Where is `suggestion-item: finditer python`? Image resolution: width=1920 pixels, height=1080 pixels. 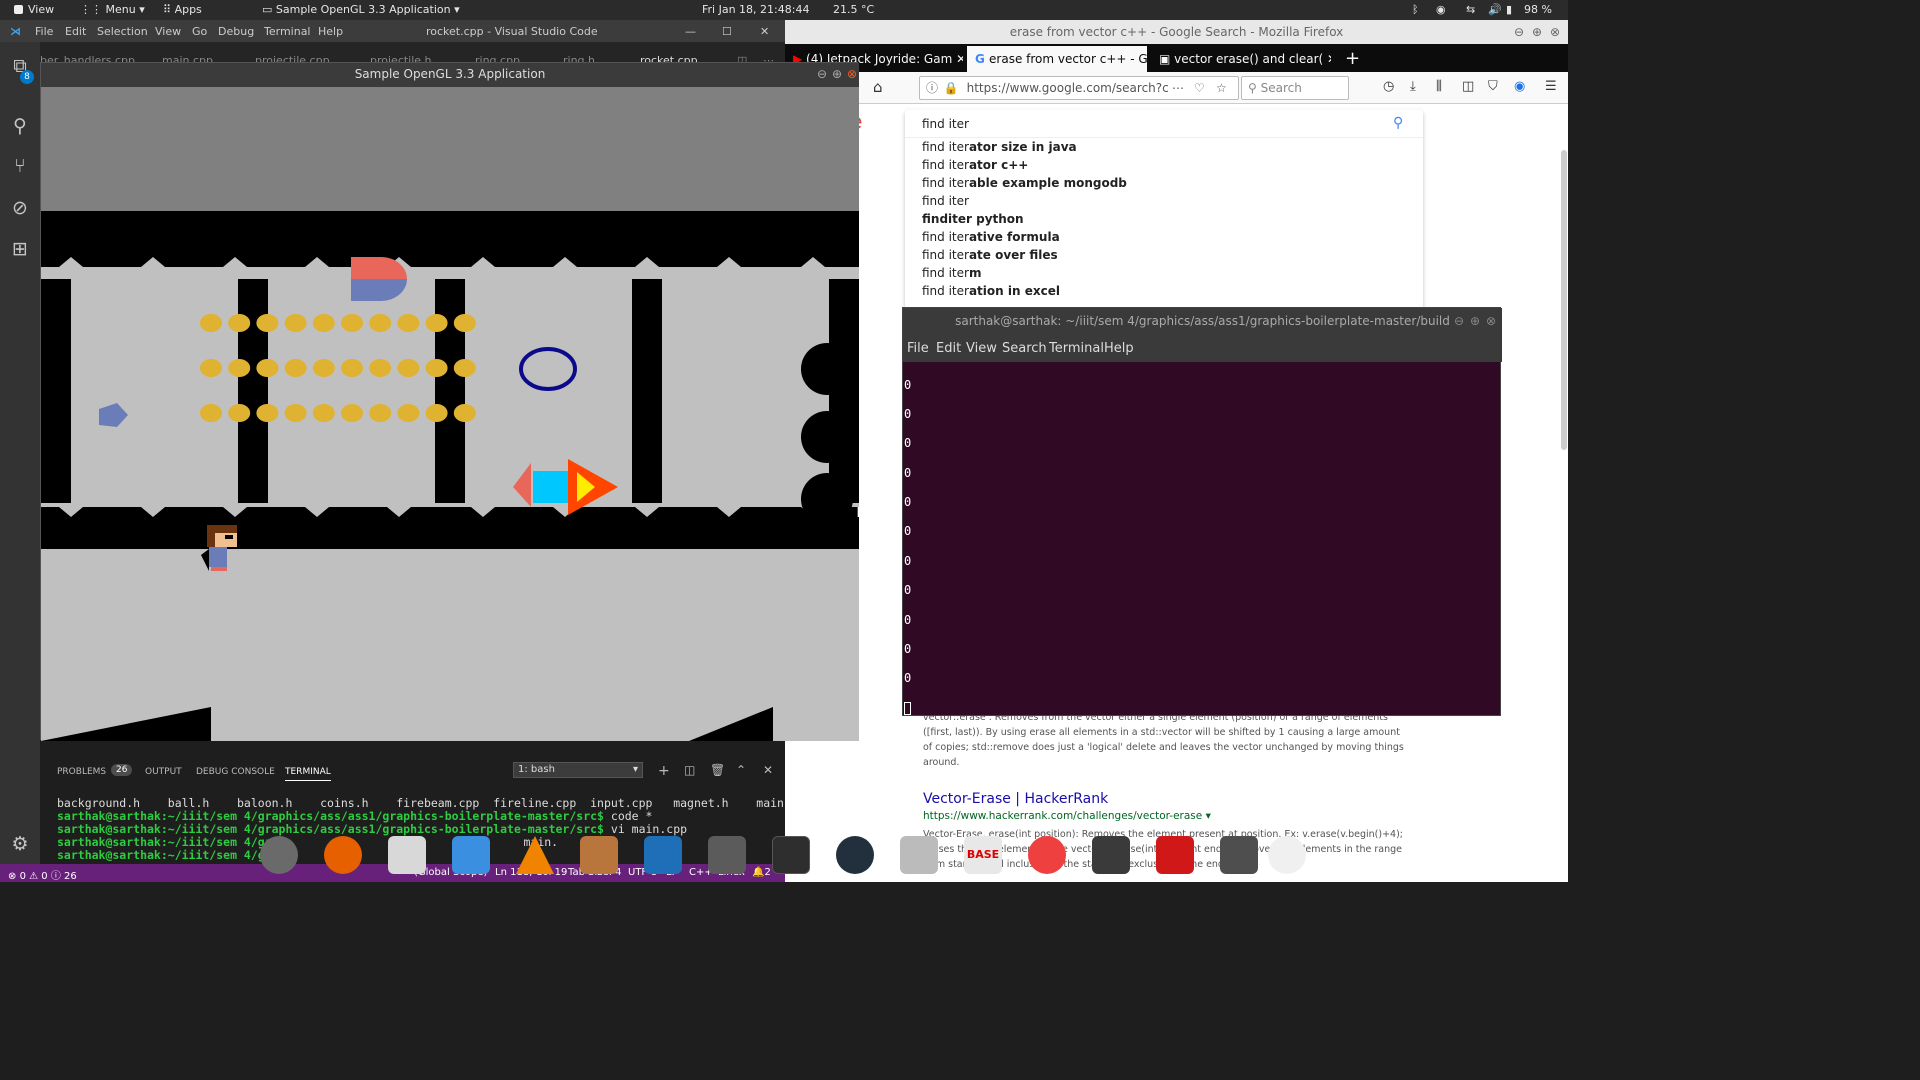
suggestion-item: finditer python is located at coordinates (973, 219).